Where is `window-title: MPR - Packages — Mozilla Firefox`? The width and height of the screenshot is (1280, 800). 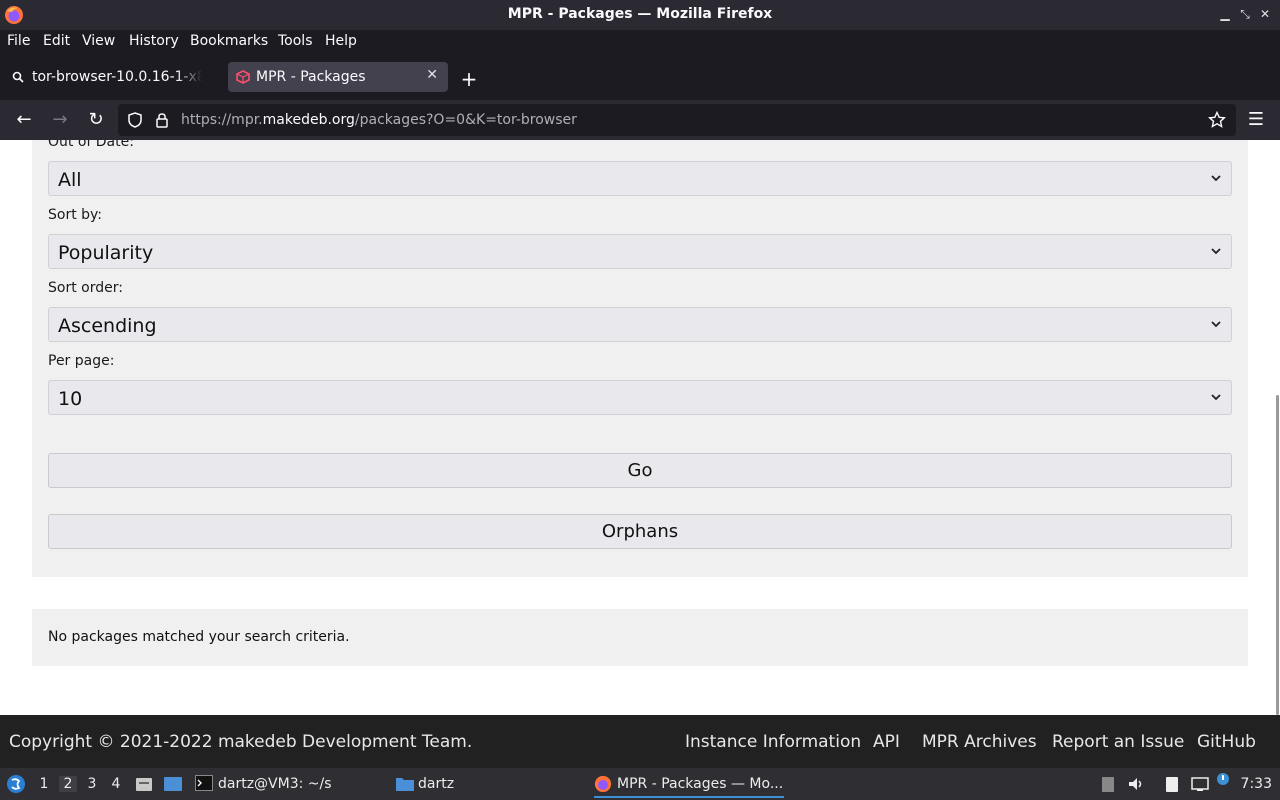 window-title: MPR - Packages — Mozilla Firefox is located at coordinates (640, 14).